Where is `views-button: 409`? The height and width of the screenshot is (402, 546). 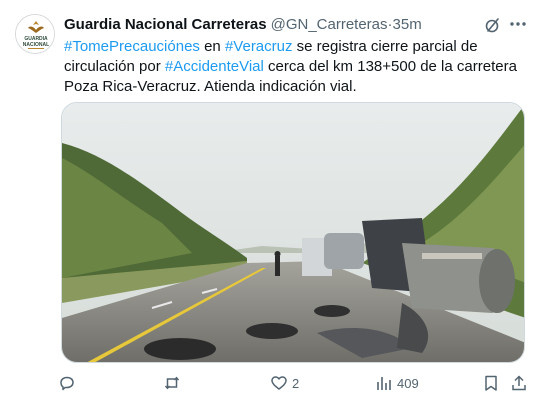 views-button: 409 is located at coordinates (397, 383).